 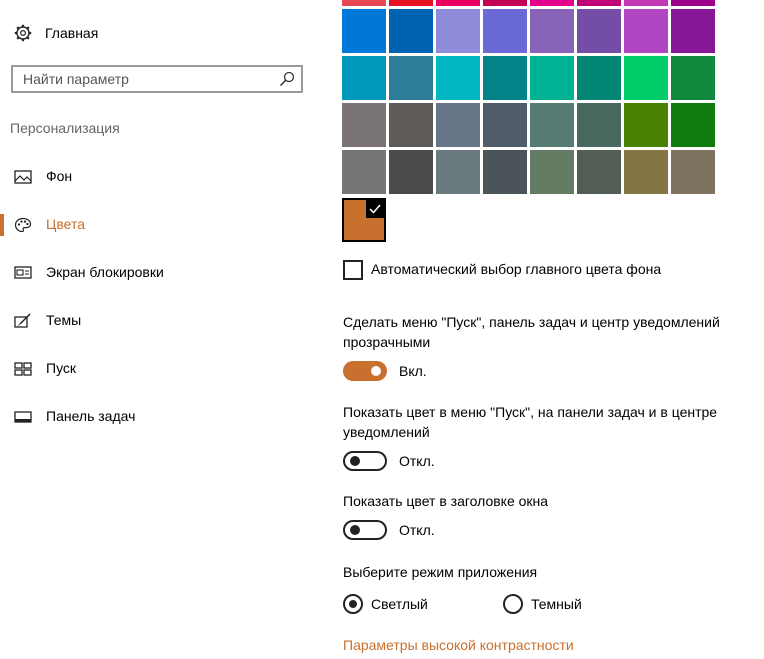 I want to click on palette-icon, so click(x=23, y=225).